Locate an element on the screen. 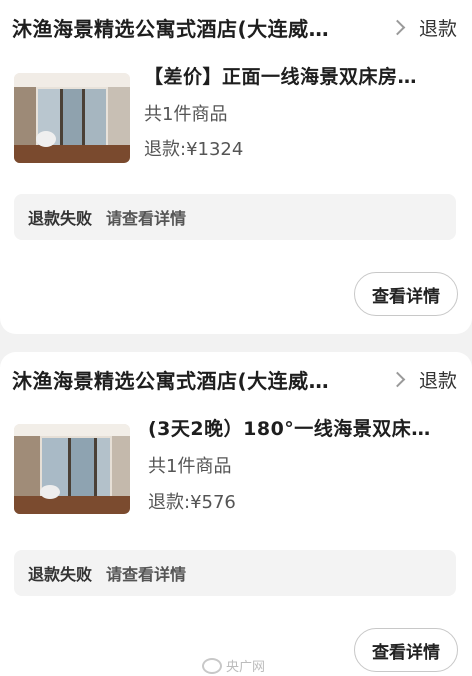 This screenshot has height=676, width=472. weibo-logo-icon is located at coordinates (212, 665).